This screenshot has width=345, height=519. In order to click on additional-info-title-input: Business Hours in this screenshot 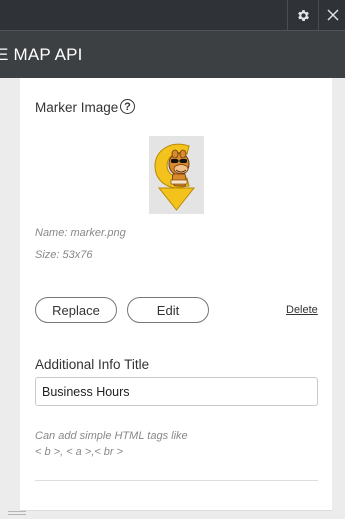, I will do `click(176, 391)`.